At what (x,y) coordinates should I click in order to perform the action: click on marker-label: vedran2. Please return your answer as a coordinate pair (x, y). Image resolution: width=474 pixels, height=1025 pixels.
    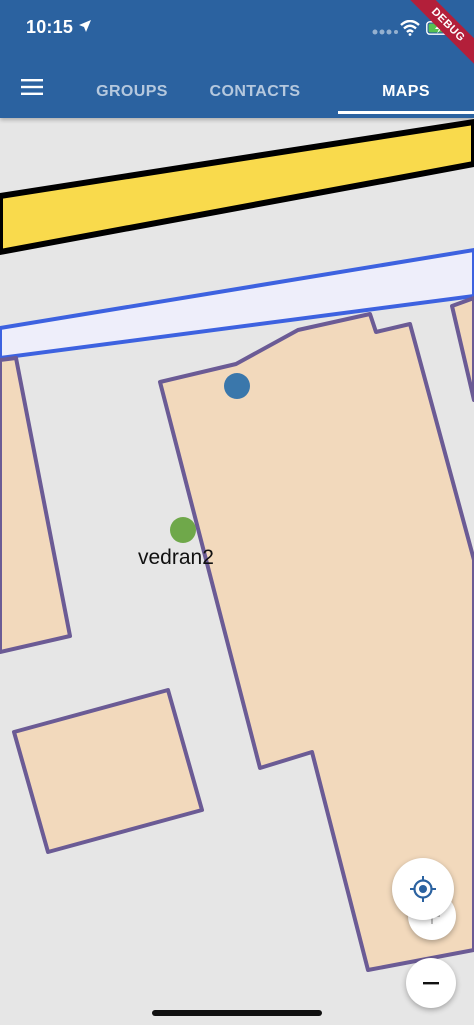
    Looking at the image, I should click on (176, 557).